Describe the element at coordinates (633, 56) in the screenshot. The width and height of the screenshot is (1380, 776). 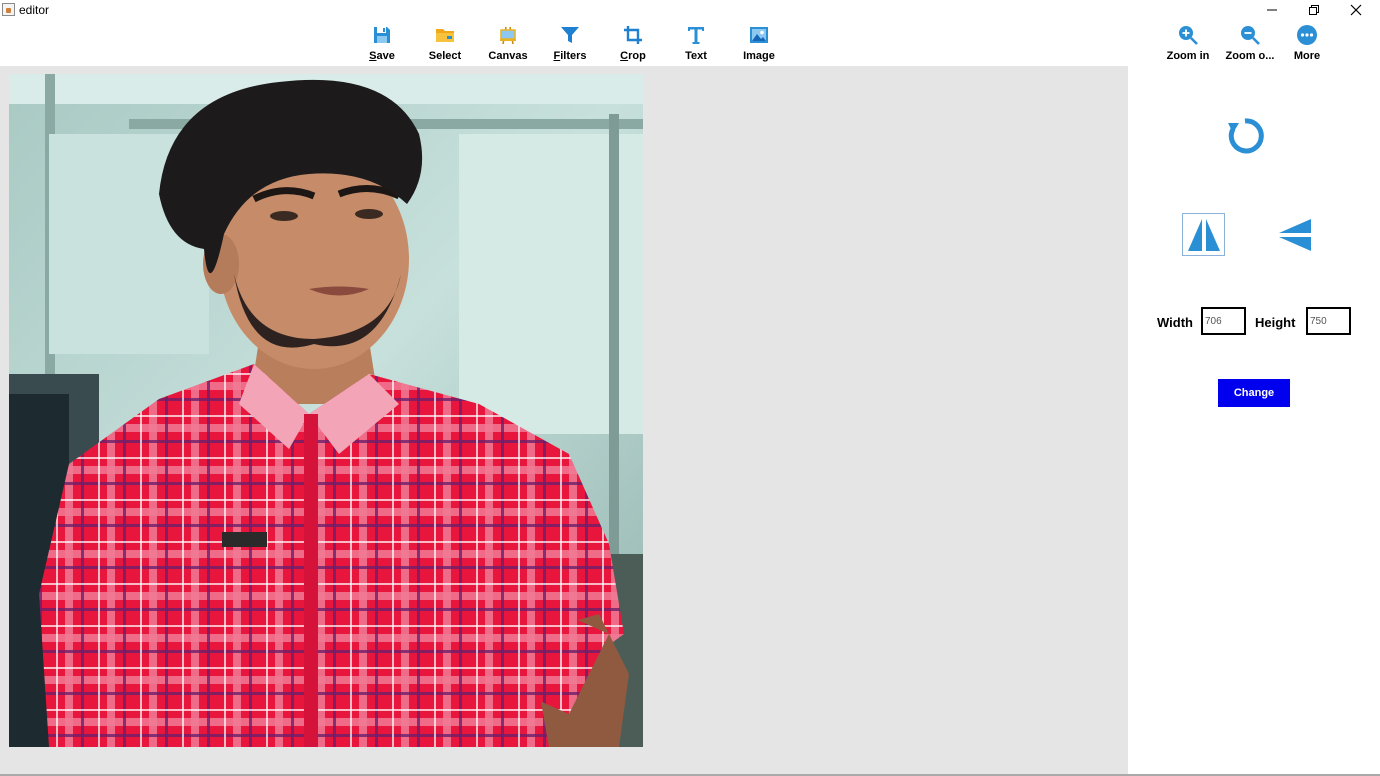
I see `crop-label: Crop` at that location.